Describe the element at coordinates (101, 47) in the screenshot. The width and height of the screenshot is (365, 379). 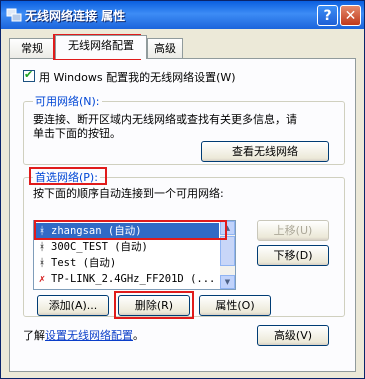
I see `tab-wireless-networks: 无线网络配置` at that location.